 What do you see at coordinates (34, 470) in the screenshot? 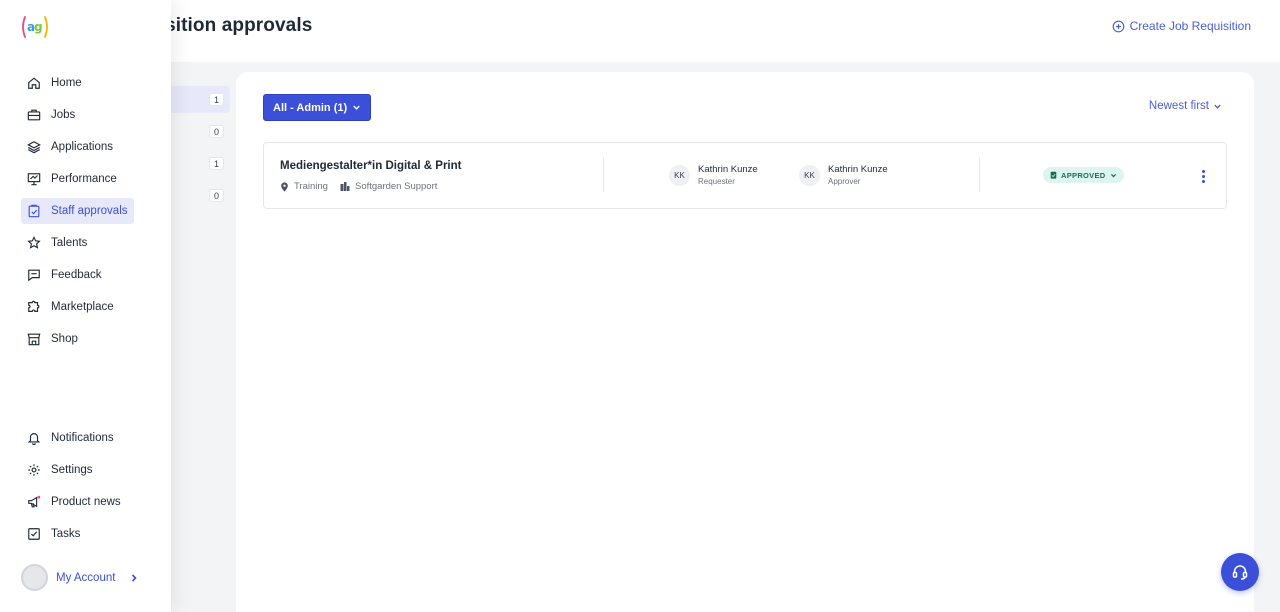
I see `gear-icon` at bounding box center [34, 470].